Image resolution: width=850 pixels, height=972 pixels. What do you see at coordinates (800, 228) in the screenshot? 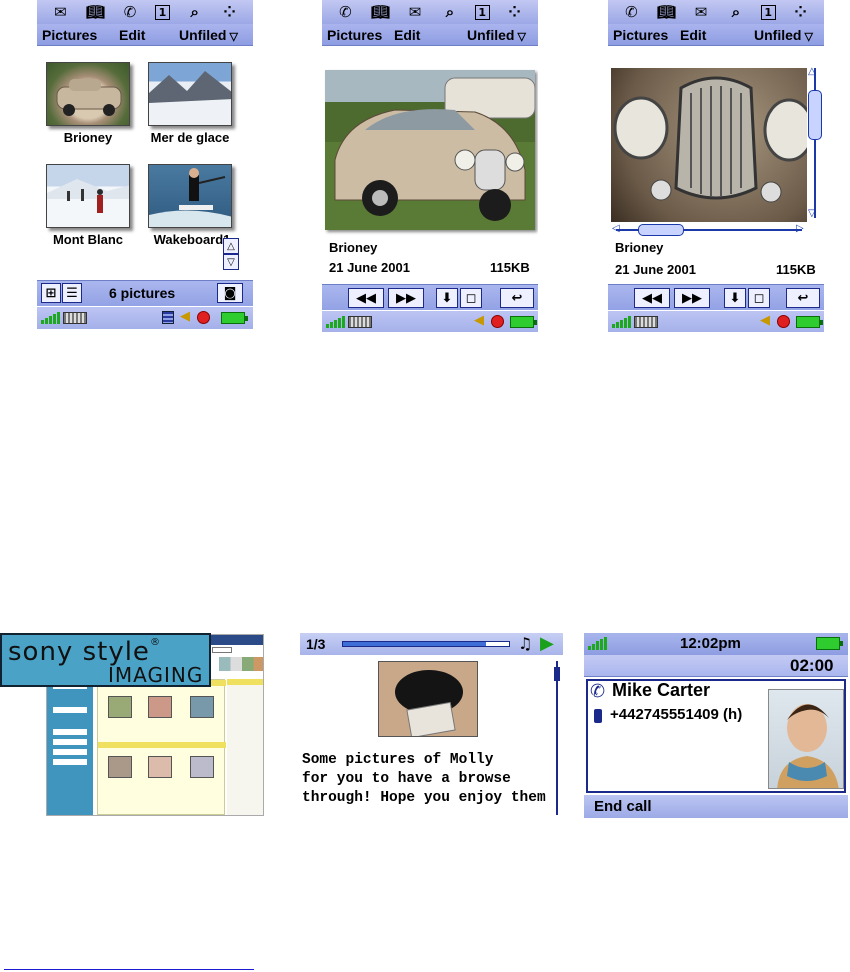
I see `scroll-right-arrow-icon: ▷` at bounding box center [800, 228].